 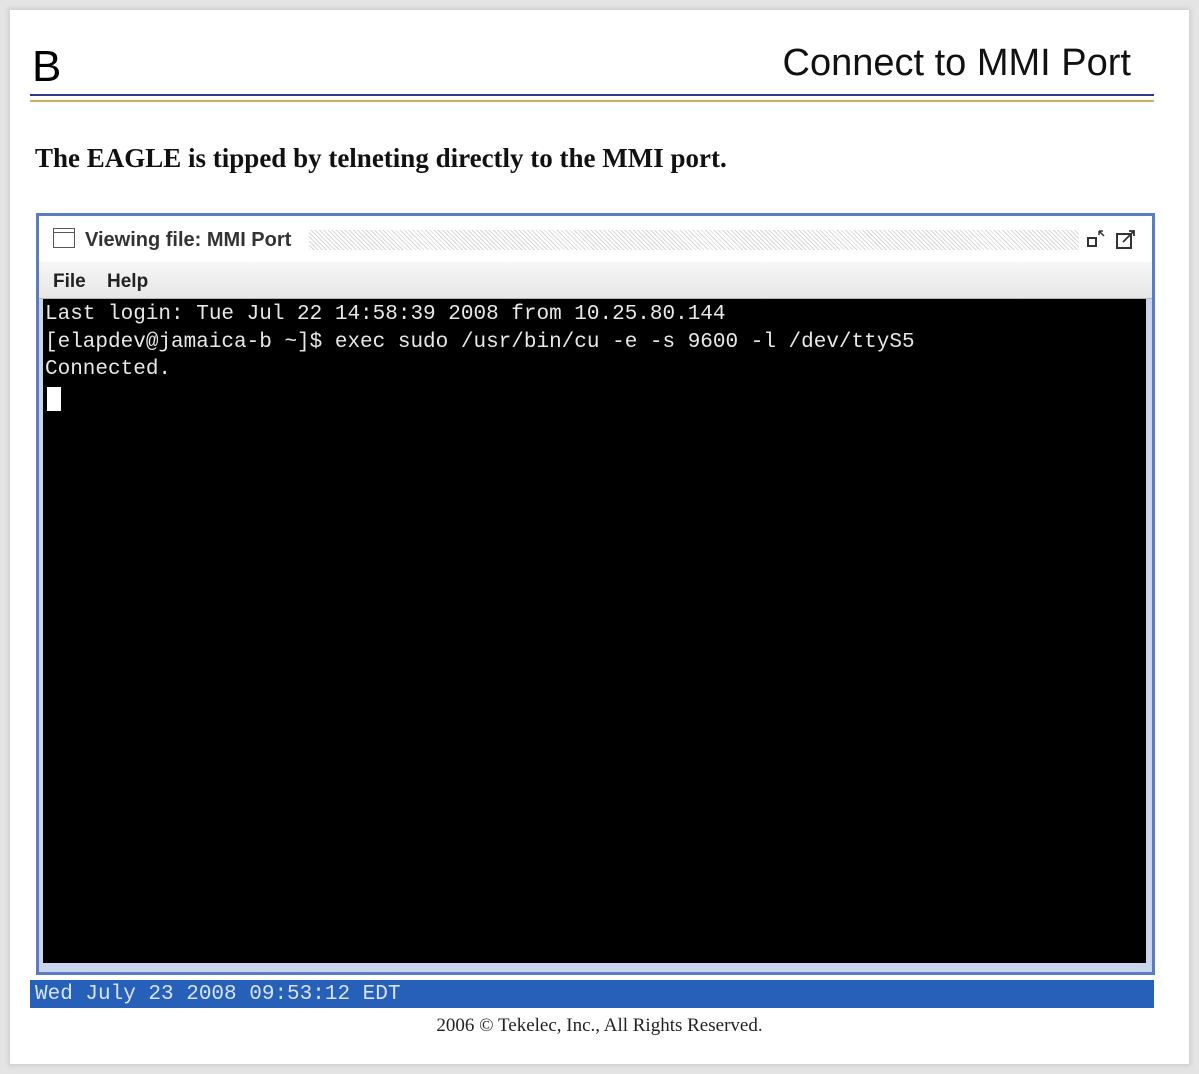 What do you see at coordinates (592, 994) in the screenshot?
I see `status-bar: Wed July 23 2008 09:53:12 EDT` at bounding box center [592, 994].